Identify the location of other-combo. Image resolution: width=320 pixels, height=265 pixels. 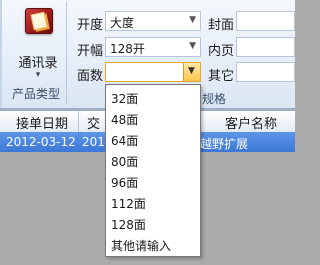
(265, 72).